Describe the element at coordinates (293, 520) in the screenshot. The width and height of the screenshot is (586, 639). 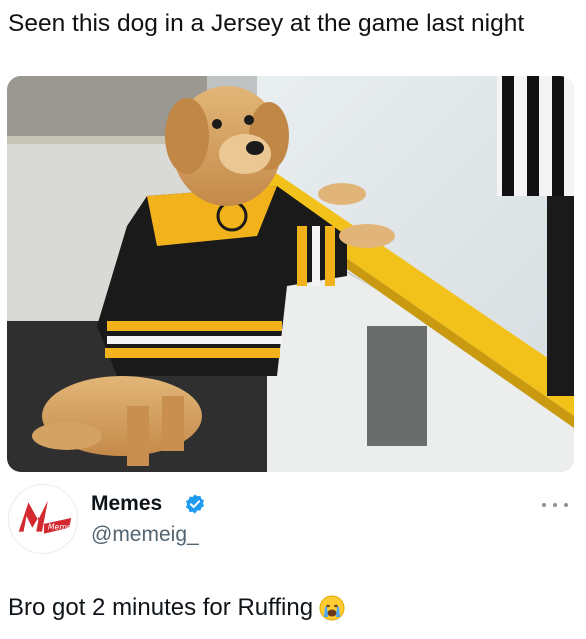
I see `post-header: Memes Memes @memeig_` at that location.